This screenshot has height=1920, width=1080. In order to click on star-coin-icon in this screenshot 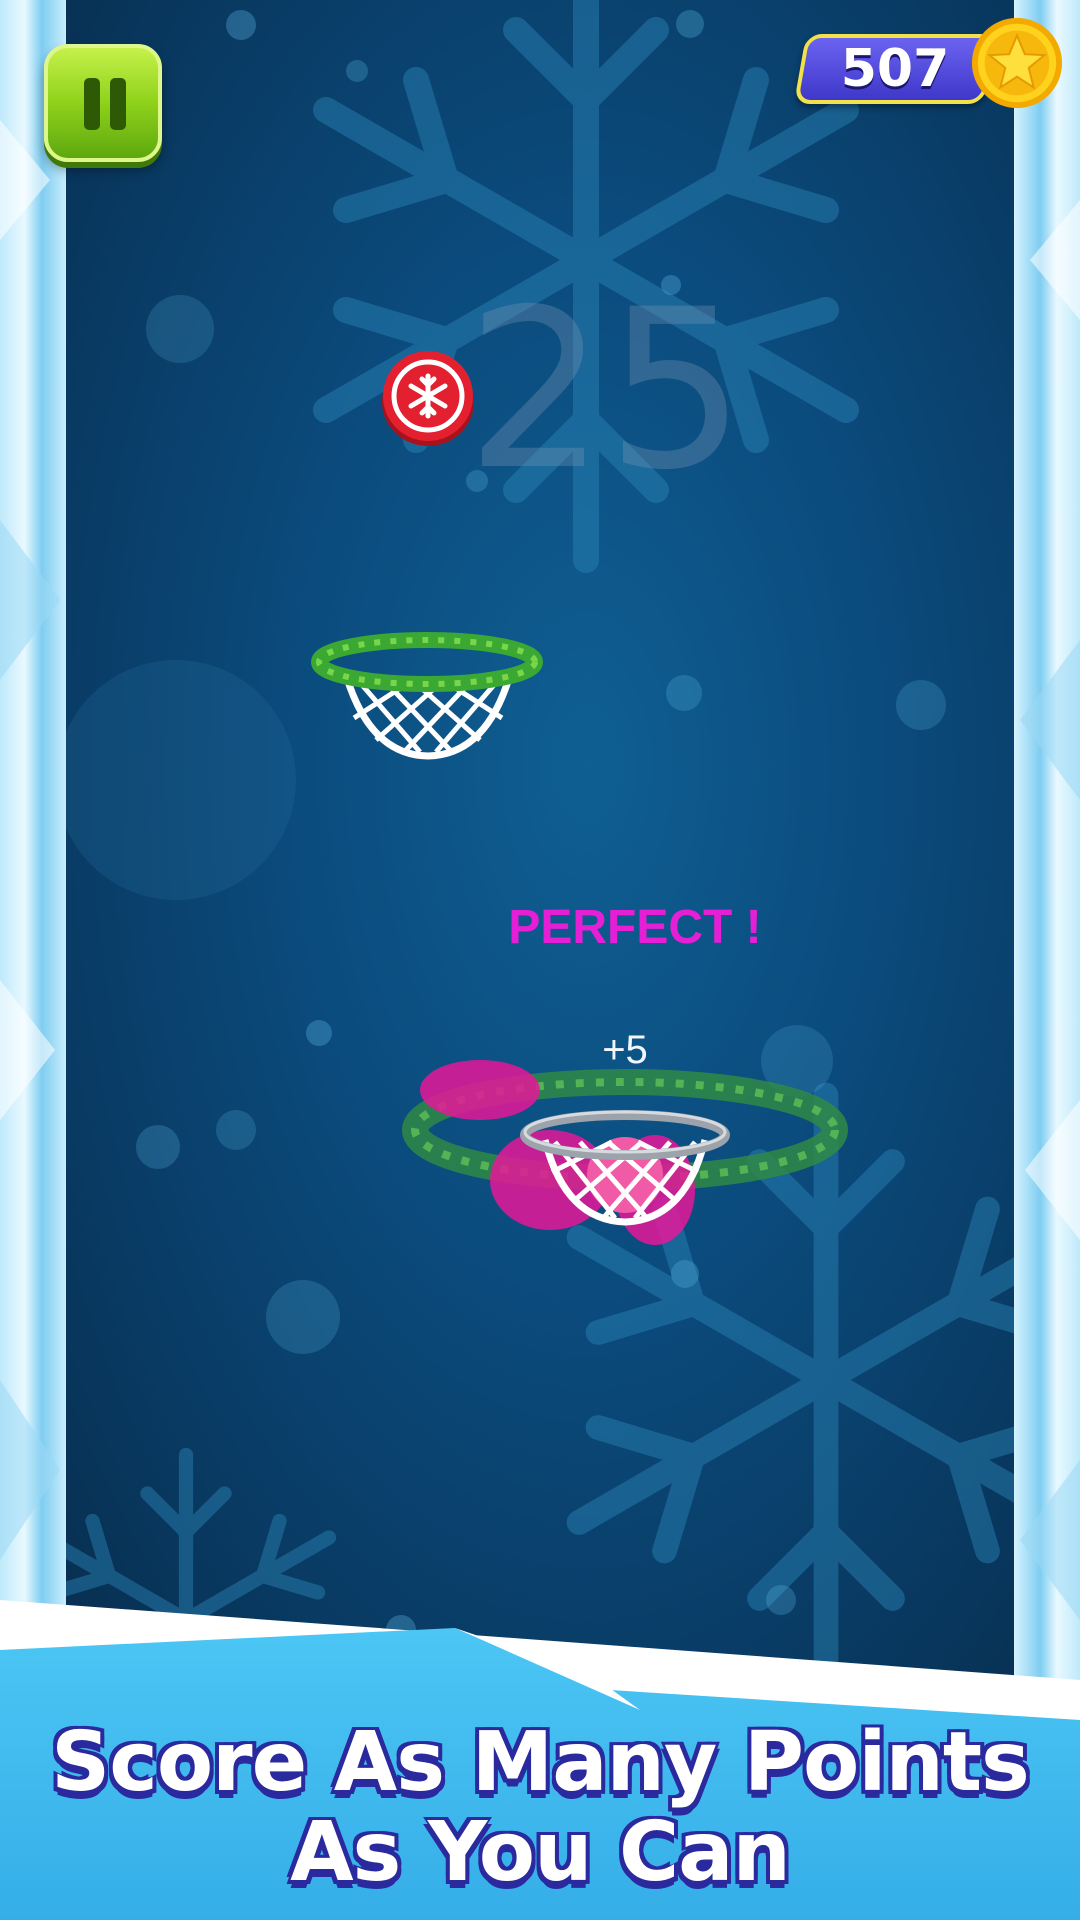, I will do `click(1017, 63)`.